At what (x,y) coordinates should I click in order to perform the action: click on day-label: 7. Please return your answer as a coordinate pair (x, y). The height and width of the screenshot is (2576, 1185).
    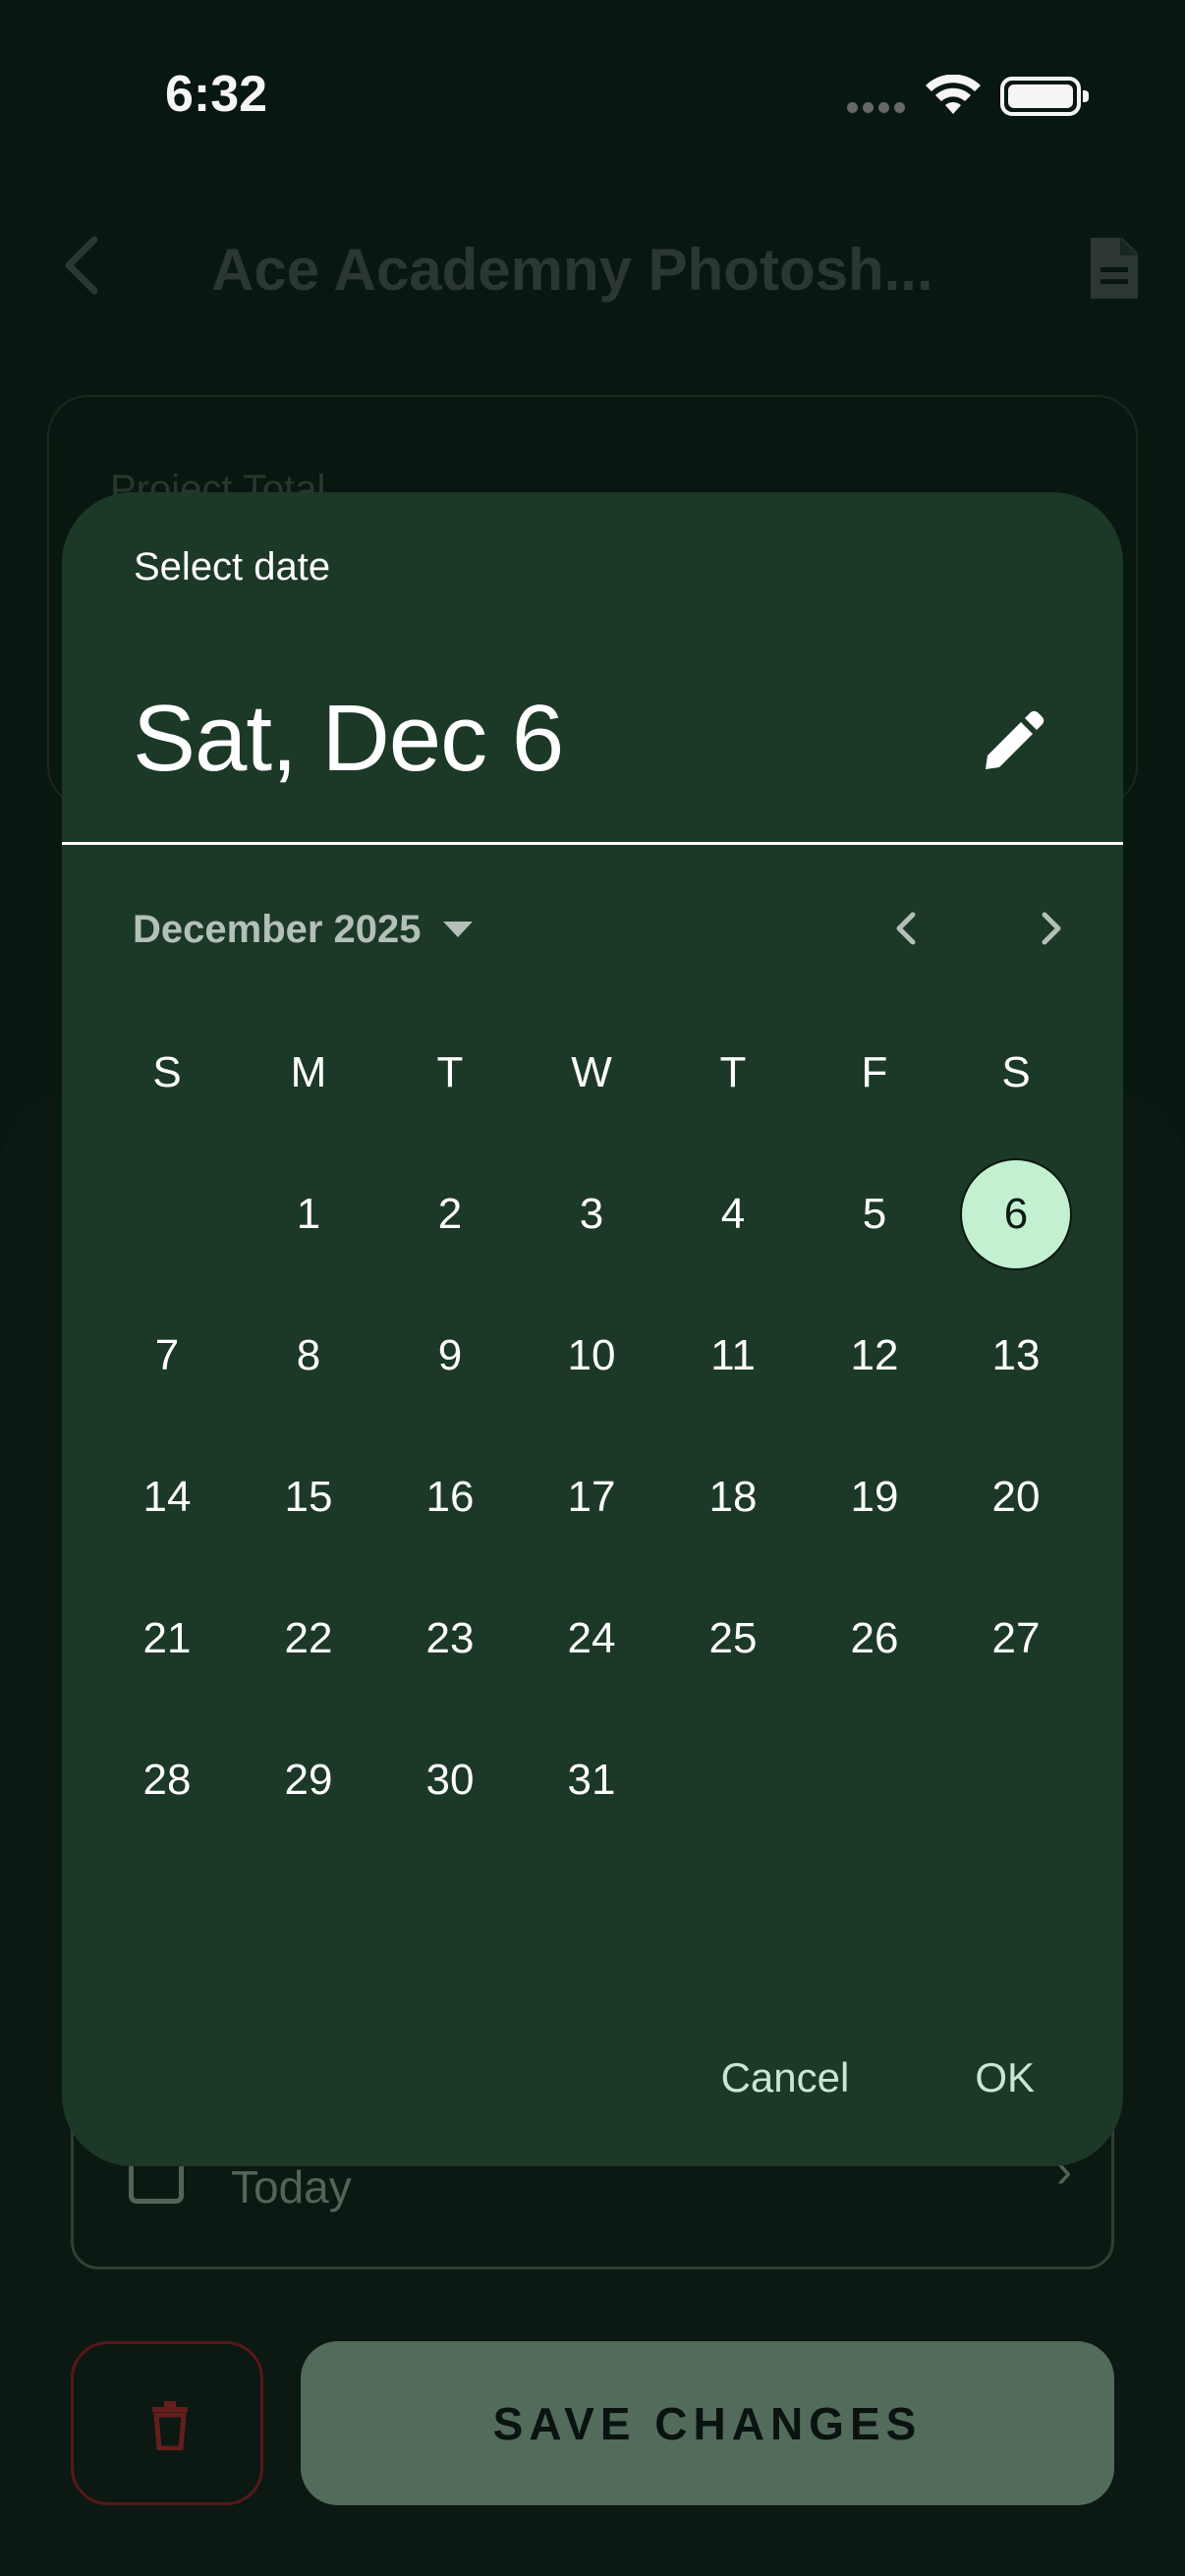
    Looking at the image, I should click on (167, 1355).